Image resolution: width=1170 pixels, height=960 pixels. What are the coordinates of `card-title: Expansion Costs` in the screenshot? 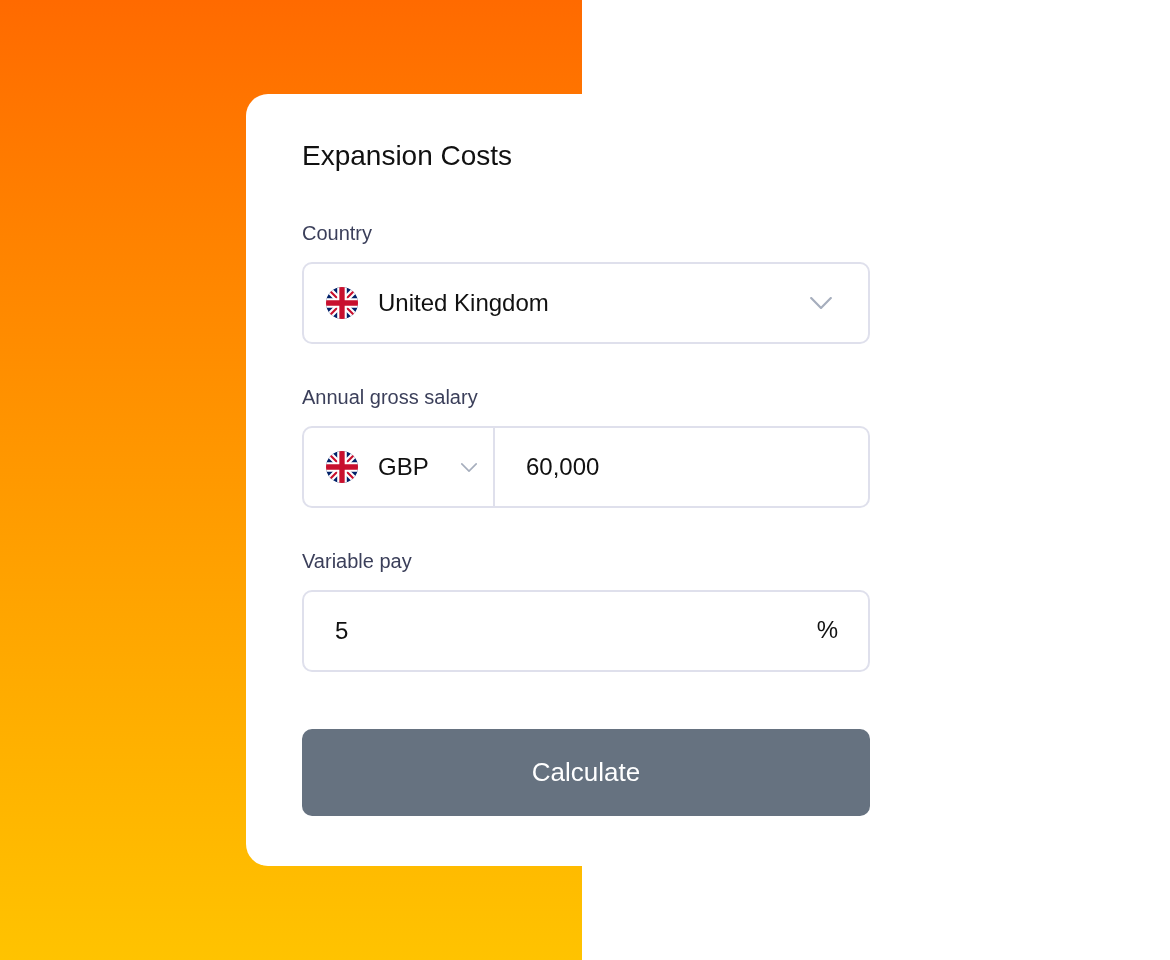 It's located at (408, 156).